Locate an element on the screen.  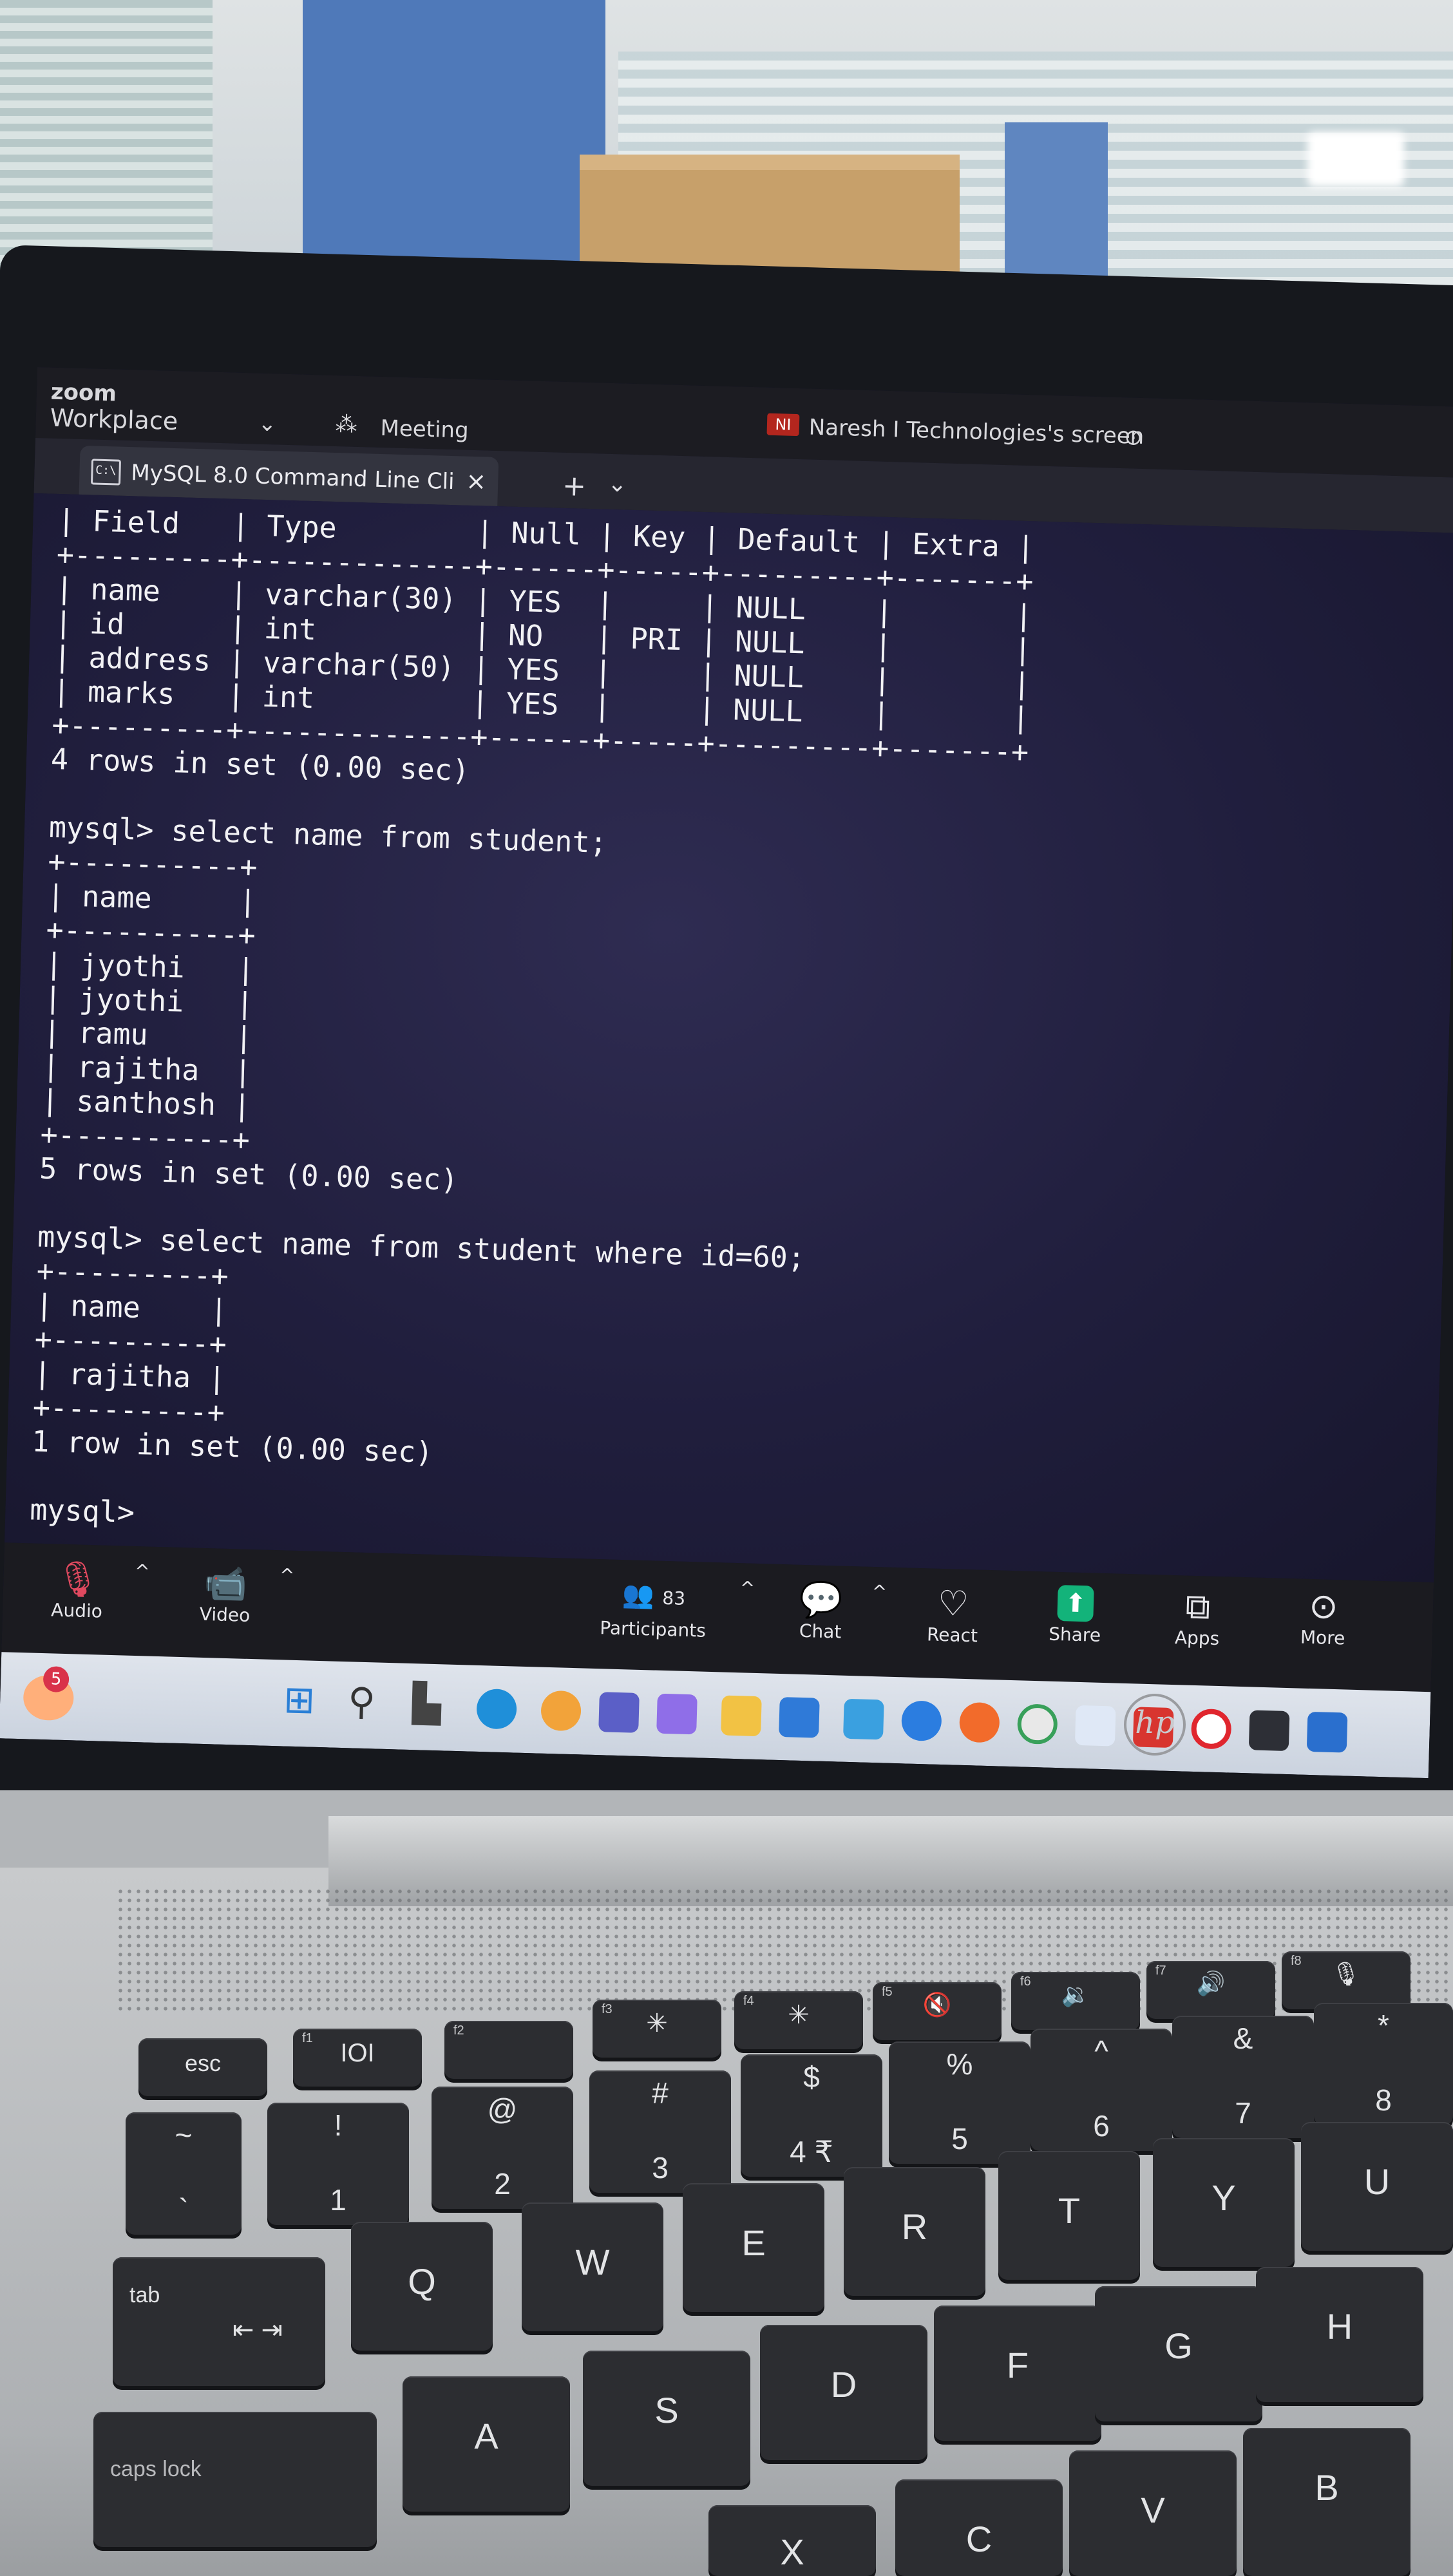
key-f3: f3 ✳ is located at coordinates (657, 2029).